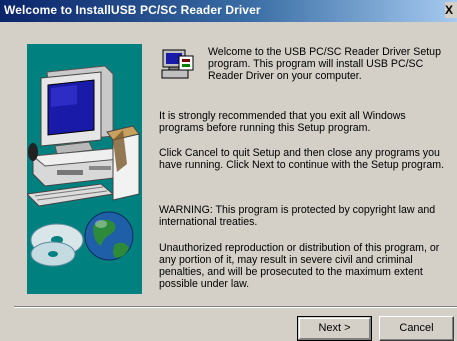 Image resolution: width=457 pixels, height=341 pixels. What do you see at coordinates (451, 10) in the screenshot?
I see `close-button: X` at bounding box center [451, 10].